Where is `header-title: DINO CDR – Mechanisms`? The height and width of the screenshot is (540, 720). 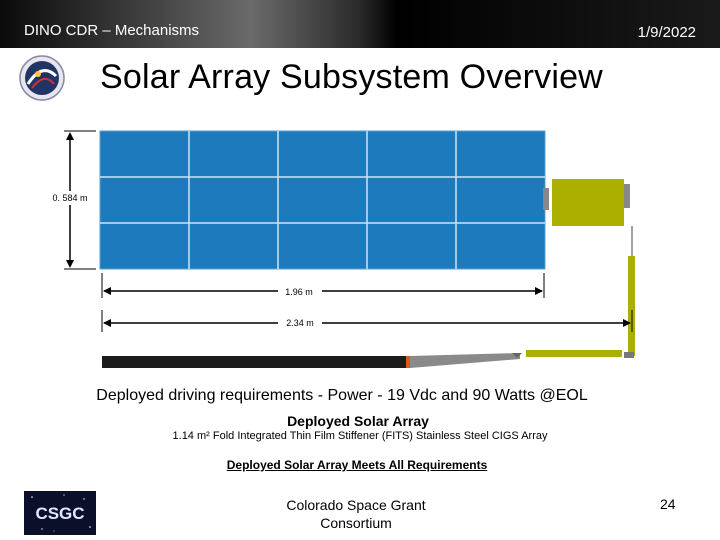
header-title: DINO CDR – Mechanisms is located at coordinates (112, 30).